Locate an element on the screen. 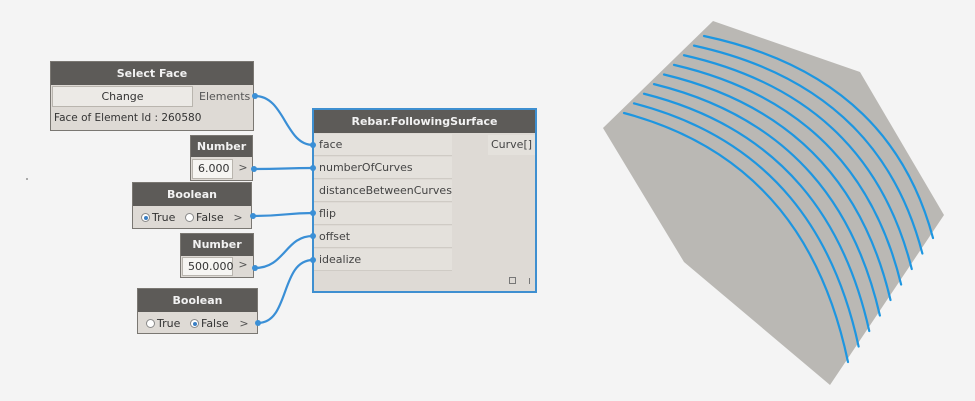 This screenshot has width=975, height=401. wire-offset is located at coordinates (284, 252).